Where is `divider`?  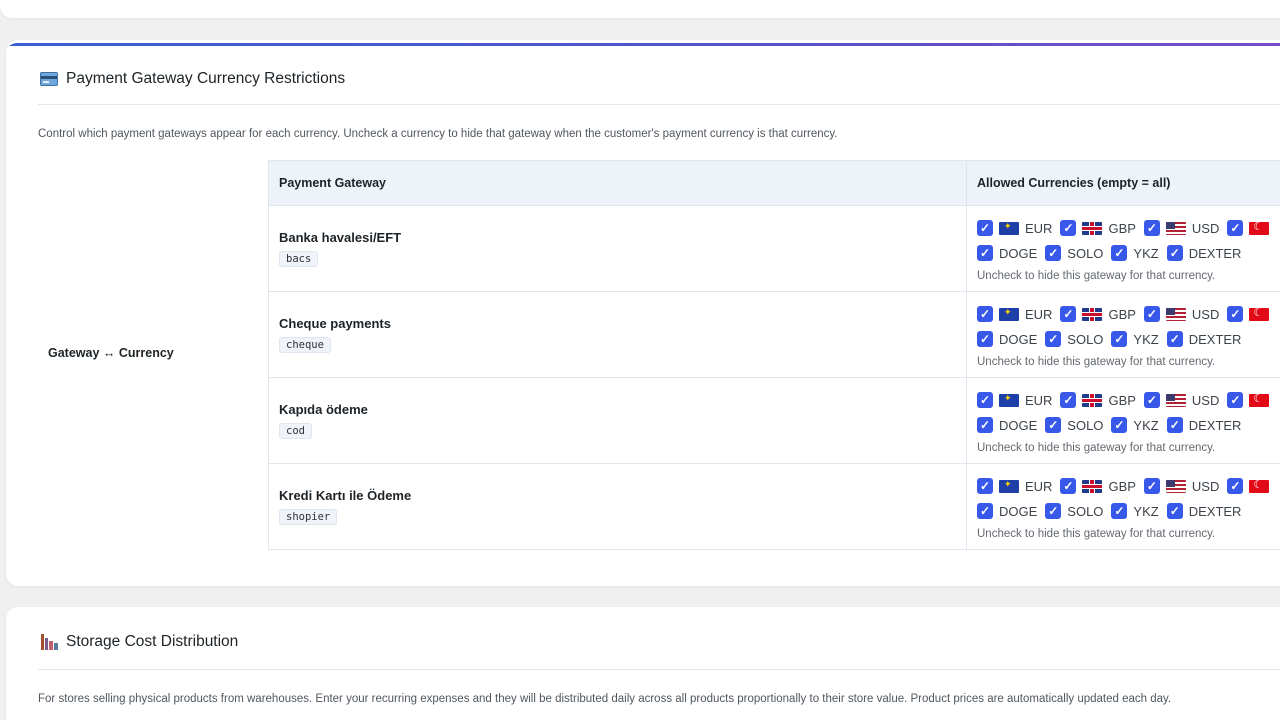 divider is located at coordinates (659, 669).